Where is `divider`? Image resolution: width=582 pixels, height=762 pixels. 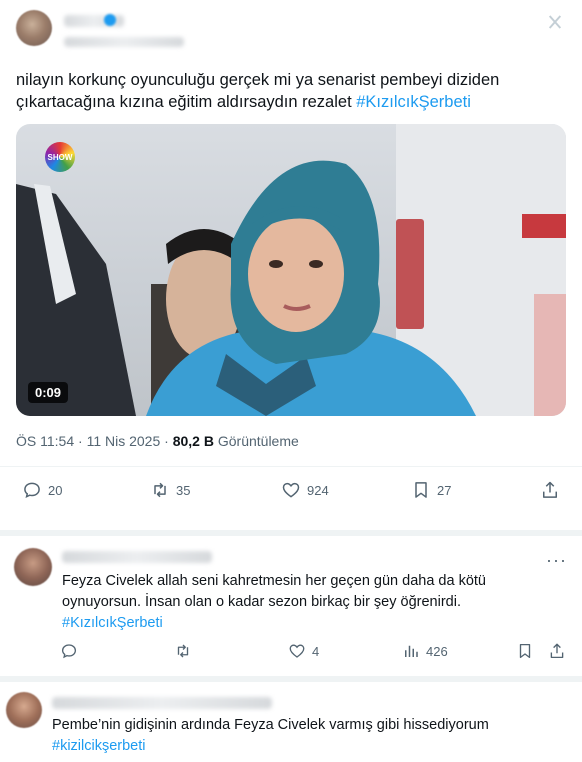 divider is located at coordinates (291, 466).